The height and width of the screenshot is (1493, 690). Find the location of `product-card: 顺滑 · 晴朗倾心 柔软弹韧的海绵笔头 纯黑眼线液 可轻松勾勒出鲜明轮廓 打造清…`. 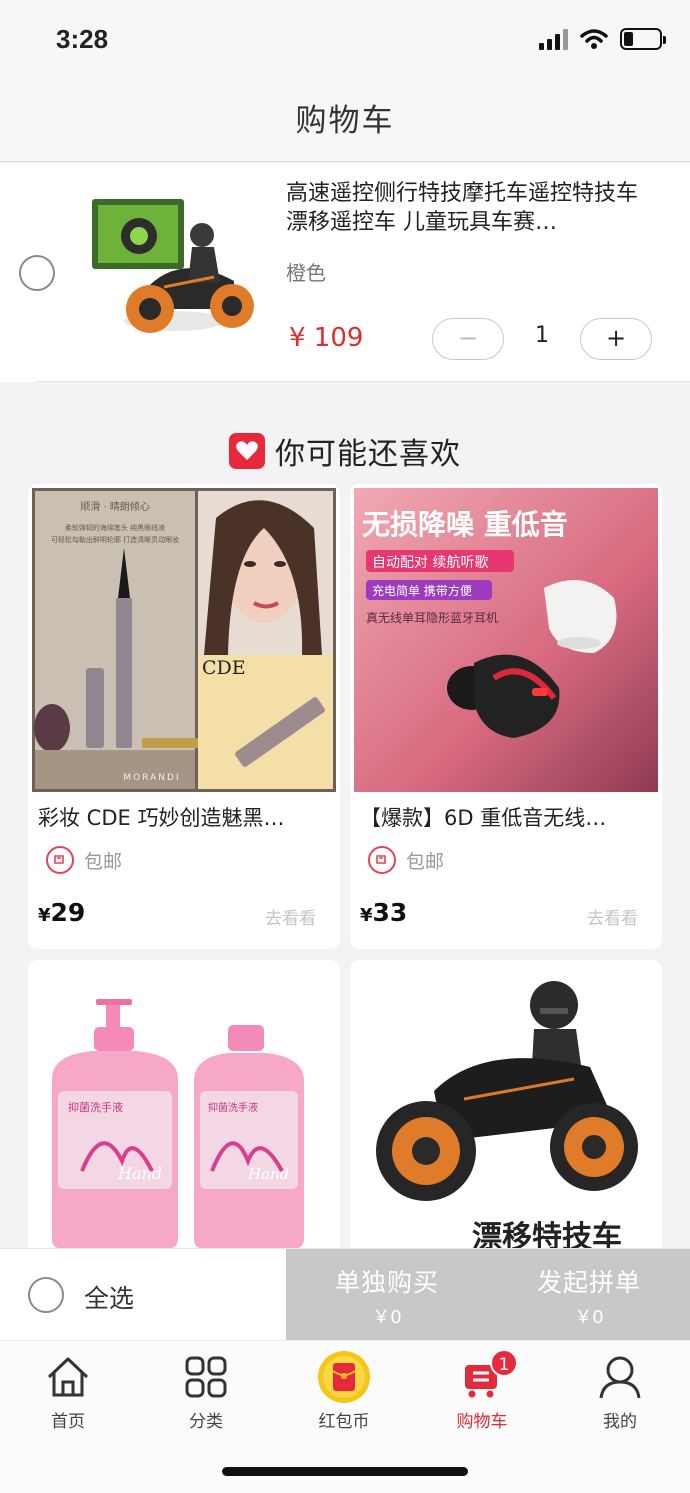

product-card: 顺滑 · 晴朗倾心 柔软弹韧的海绵笔头 纯黑眼线液 可轻松勾勒出鲜明轮廓 打造清… is located at coordinates (184, 716).